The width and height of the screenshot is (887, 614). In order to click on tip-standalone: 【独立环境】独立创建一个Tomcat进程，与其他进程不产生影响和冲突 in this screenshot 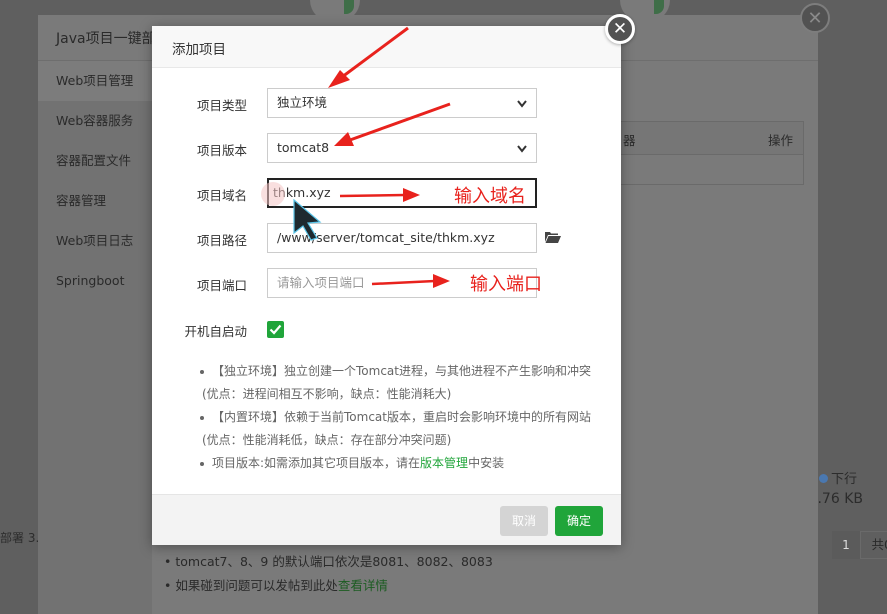, I will do `click(404, 371)`.